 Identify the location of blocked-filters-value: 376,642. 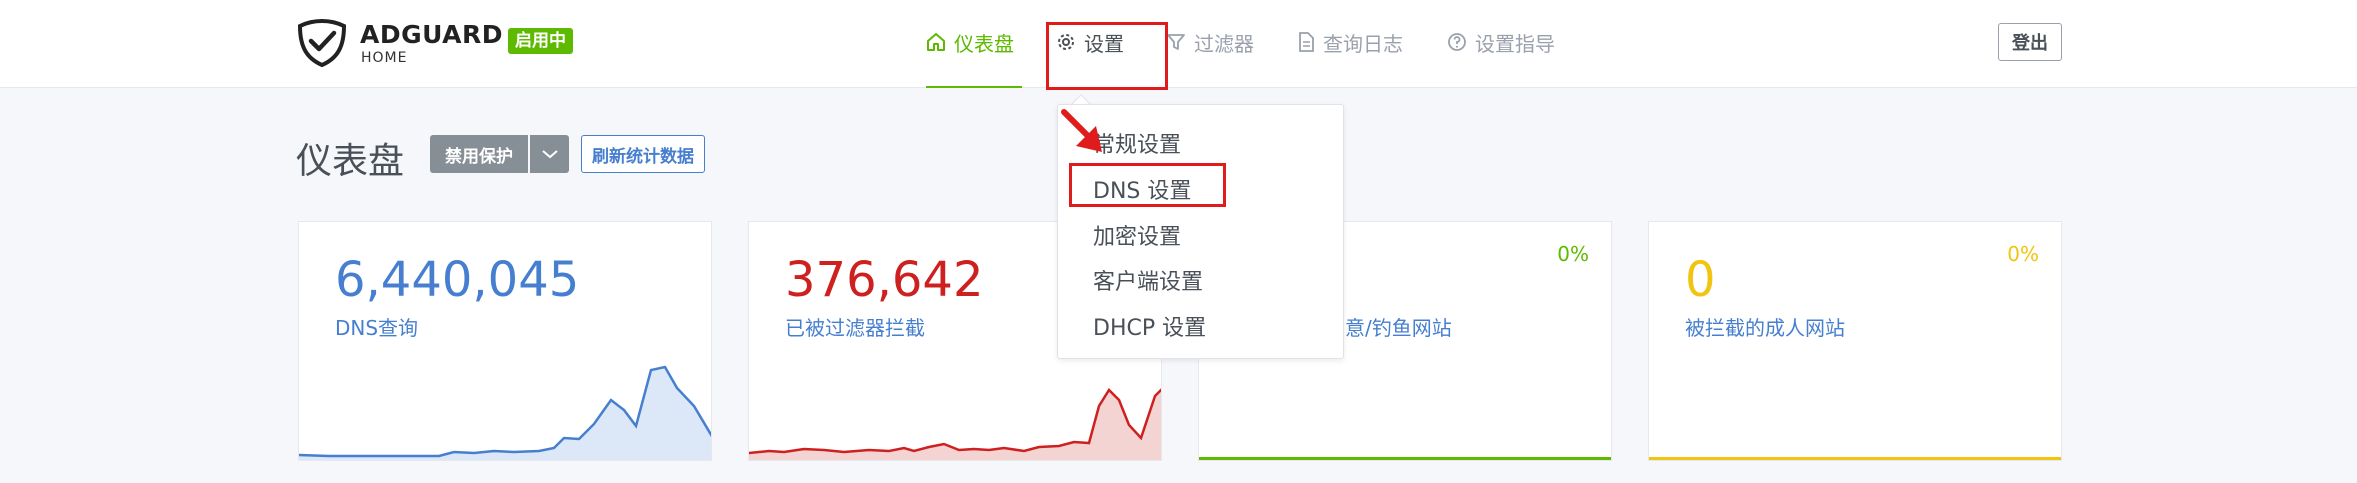
(884, 280).